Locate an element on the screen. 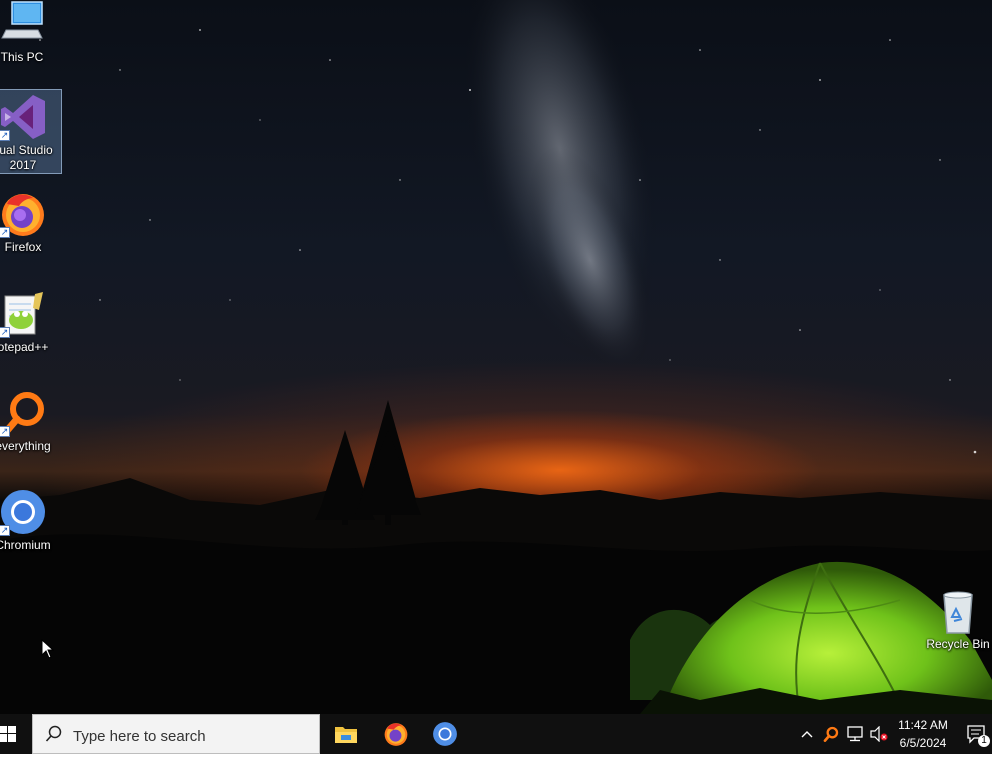 The height and width of the screenshot is (759, 992). search-box is located at coordinates (176, 734).